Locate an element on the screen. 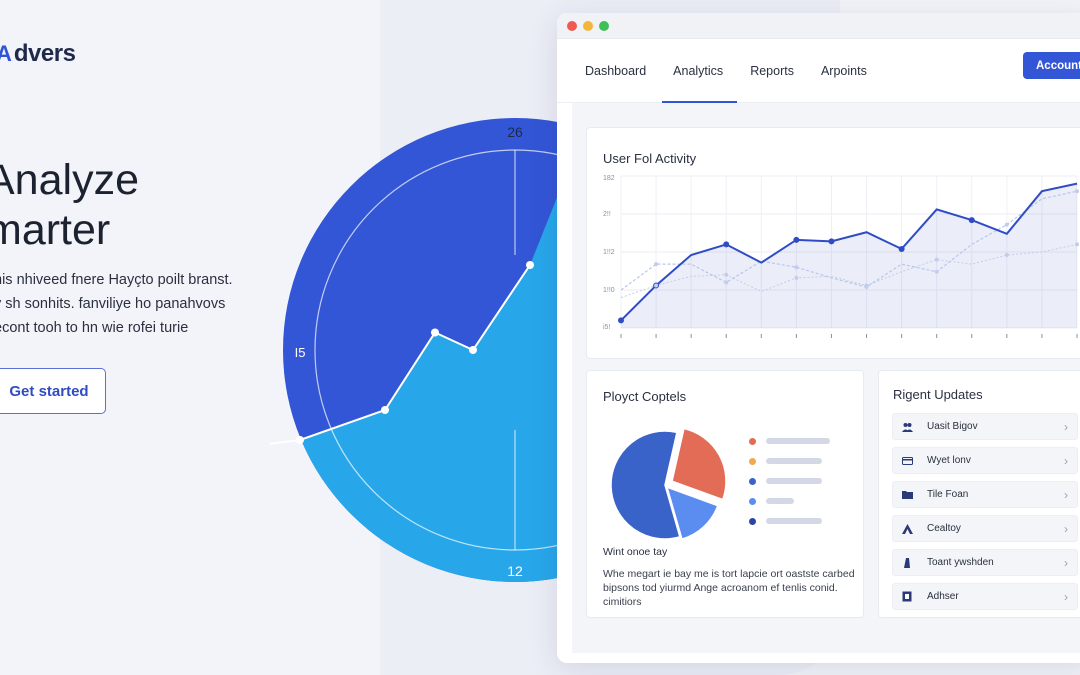 The width and height of the screenshot is (1080, 675). tab-arpoints: Arpoints is located at coordinates (844, 71).